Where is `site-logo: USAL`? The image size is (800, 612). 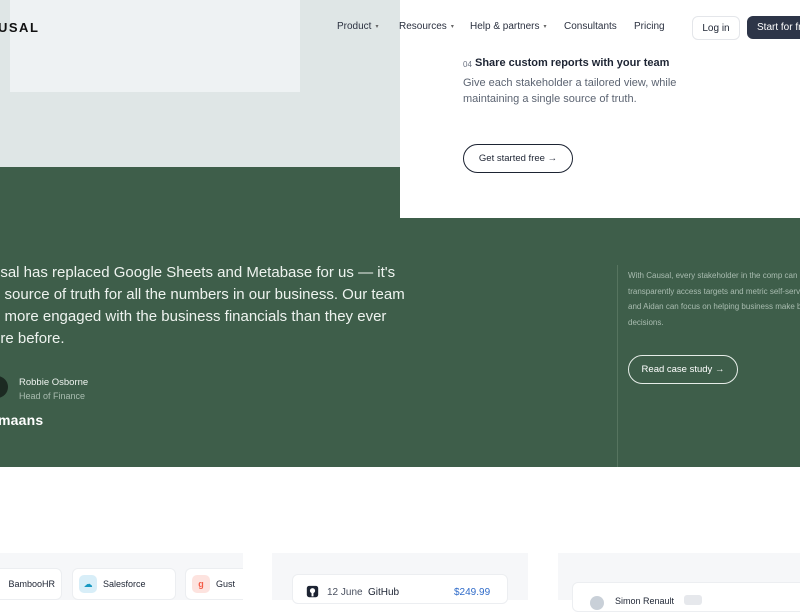
site-logo: USAL is located at coordinates (19, 27).